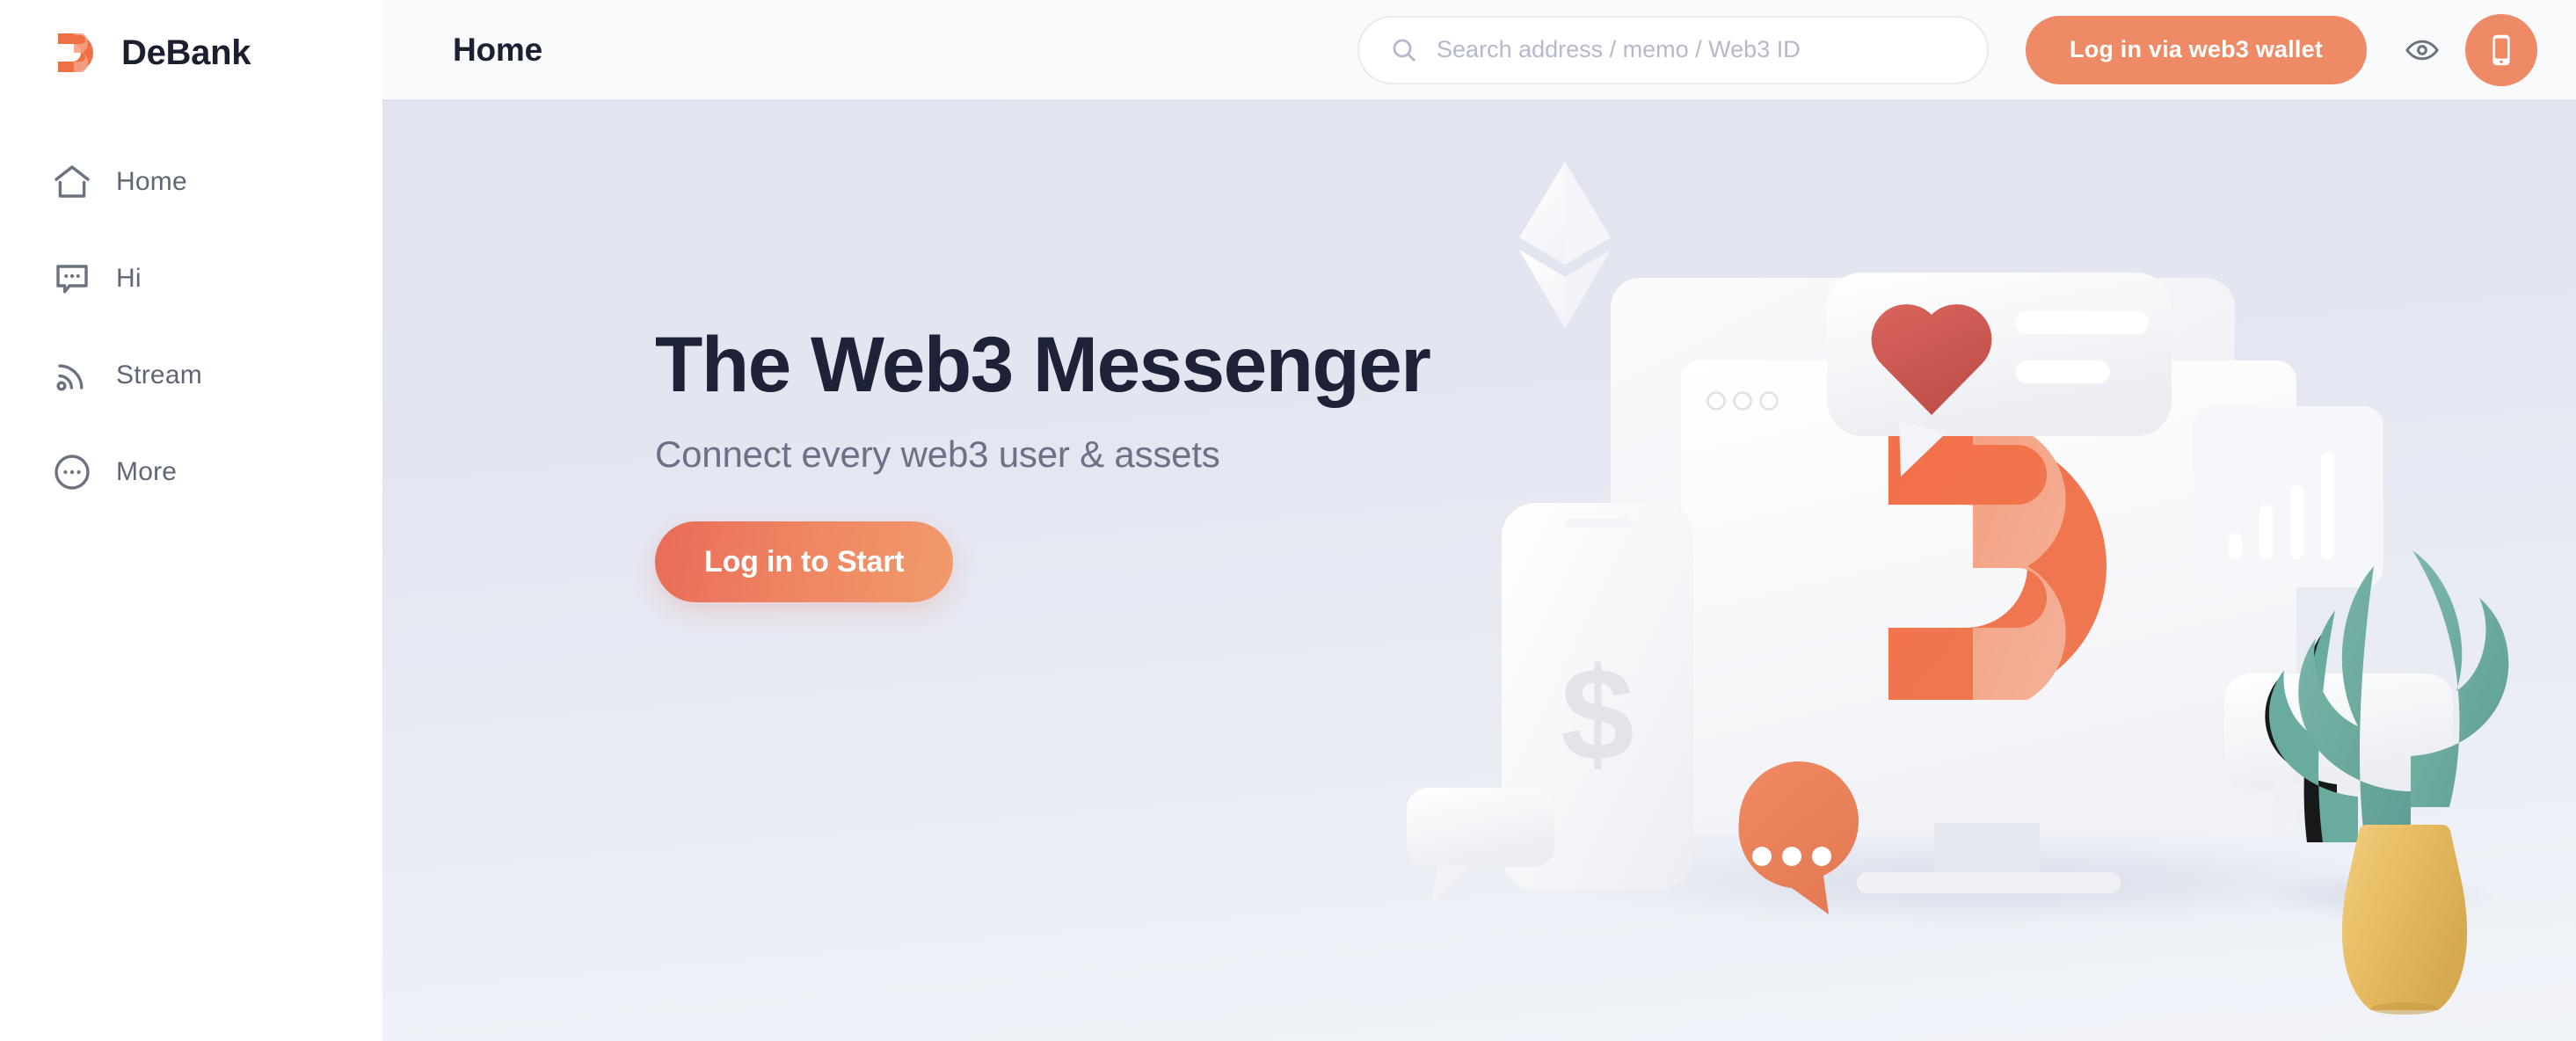 The image size is (2576, 1041). I want to click on brand-name: DeBank, so click(186, 52).